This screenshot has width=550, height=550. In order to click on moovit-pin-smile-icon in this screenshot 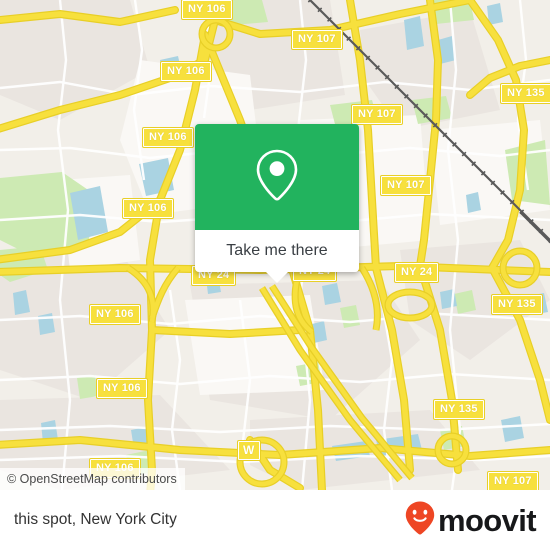, I will do `click(420, 520)`.